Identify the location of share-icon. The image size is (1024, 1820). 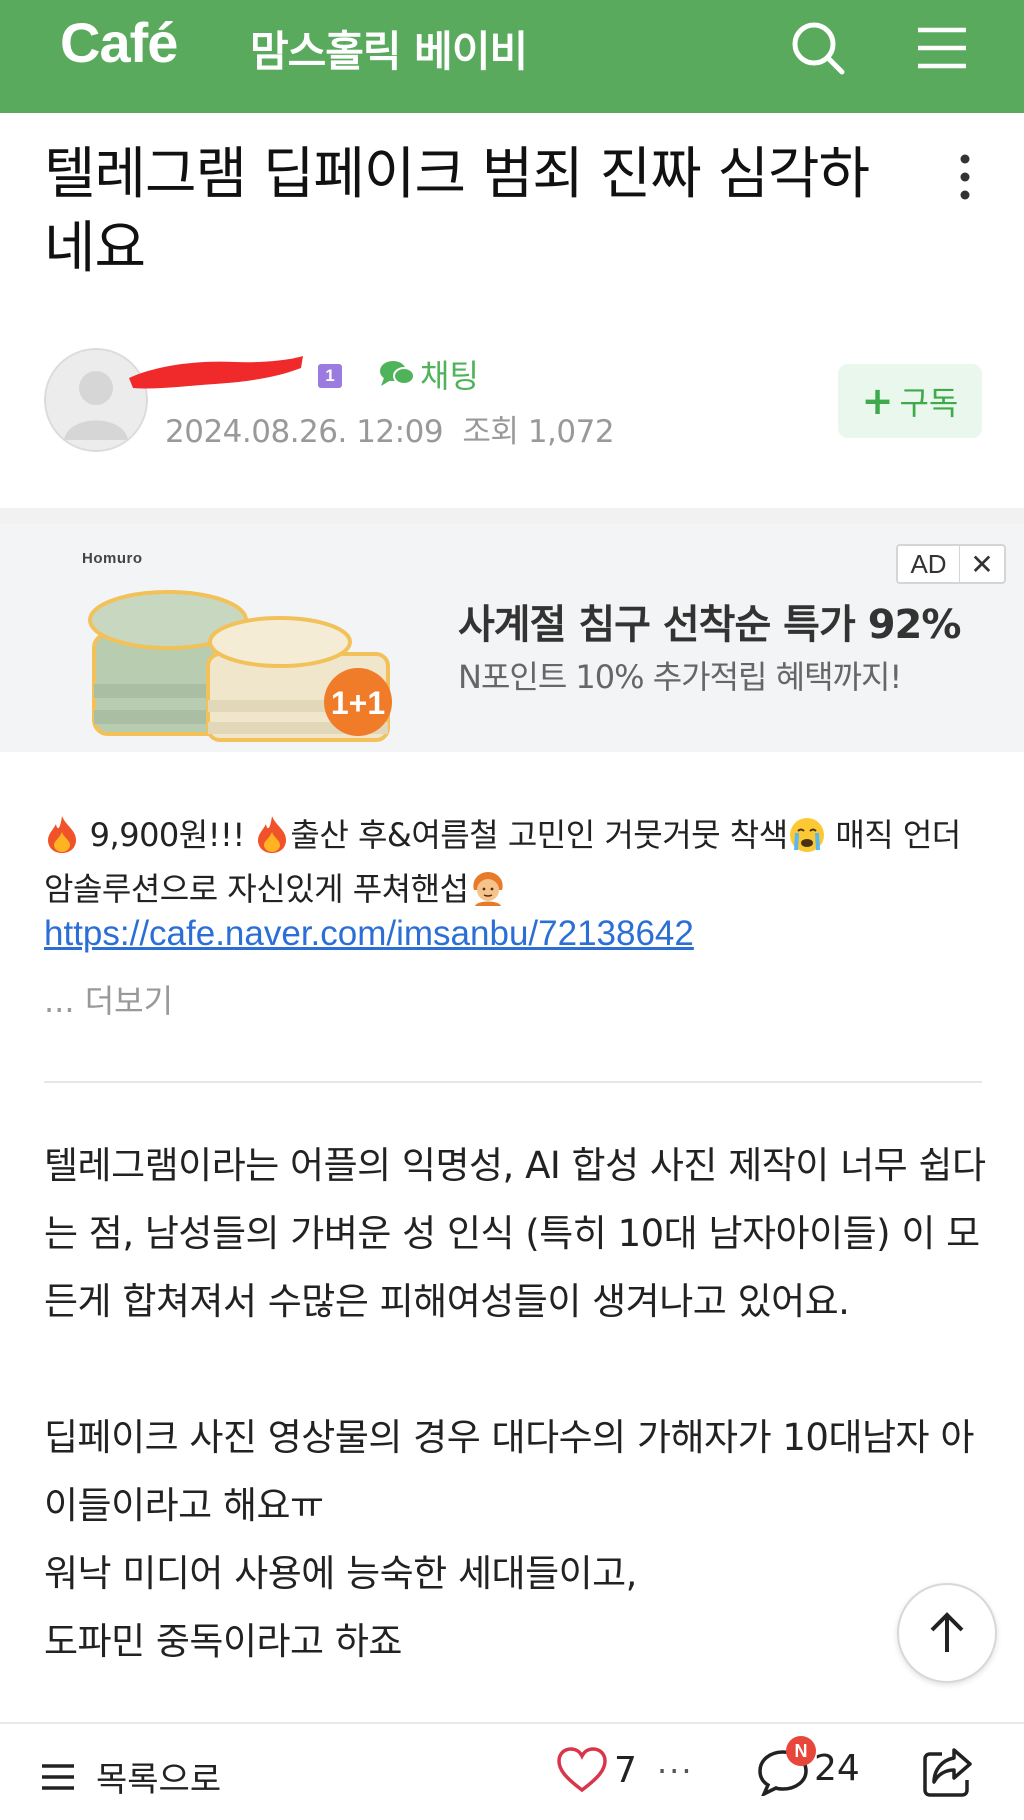
(948, 1772).